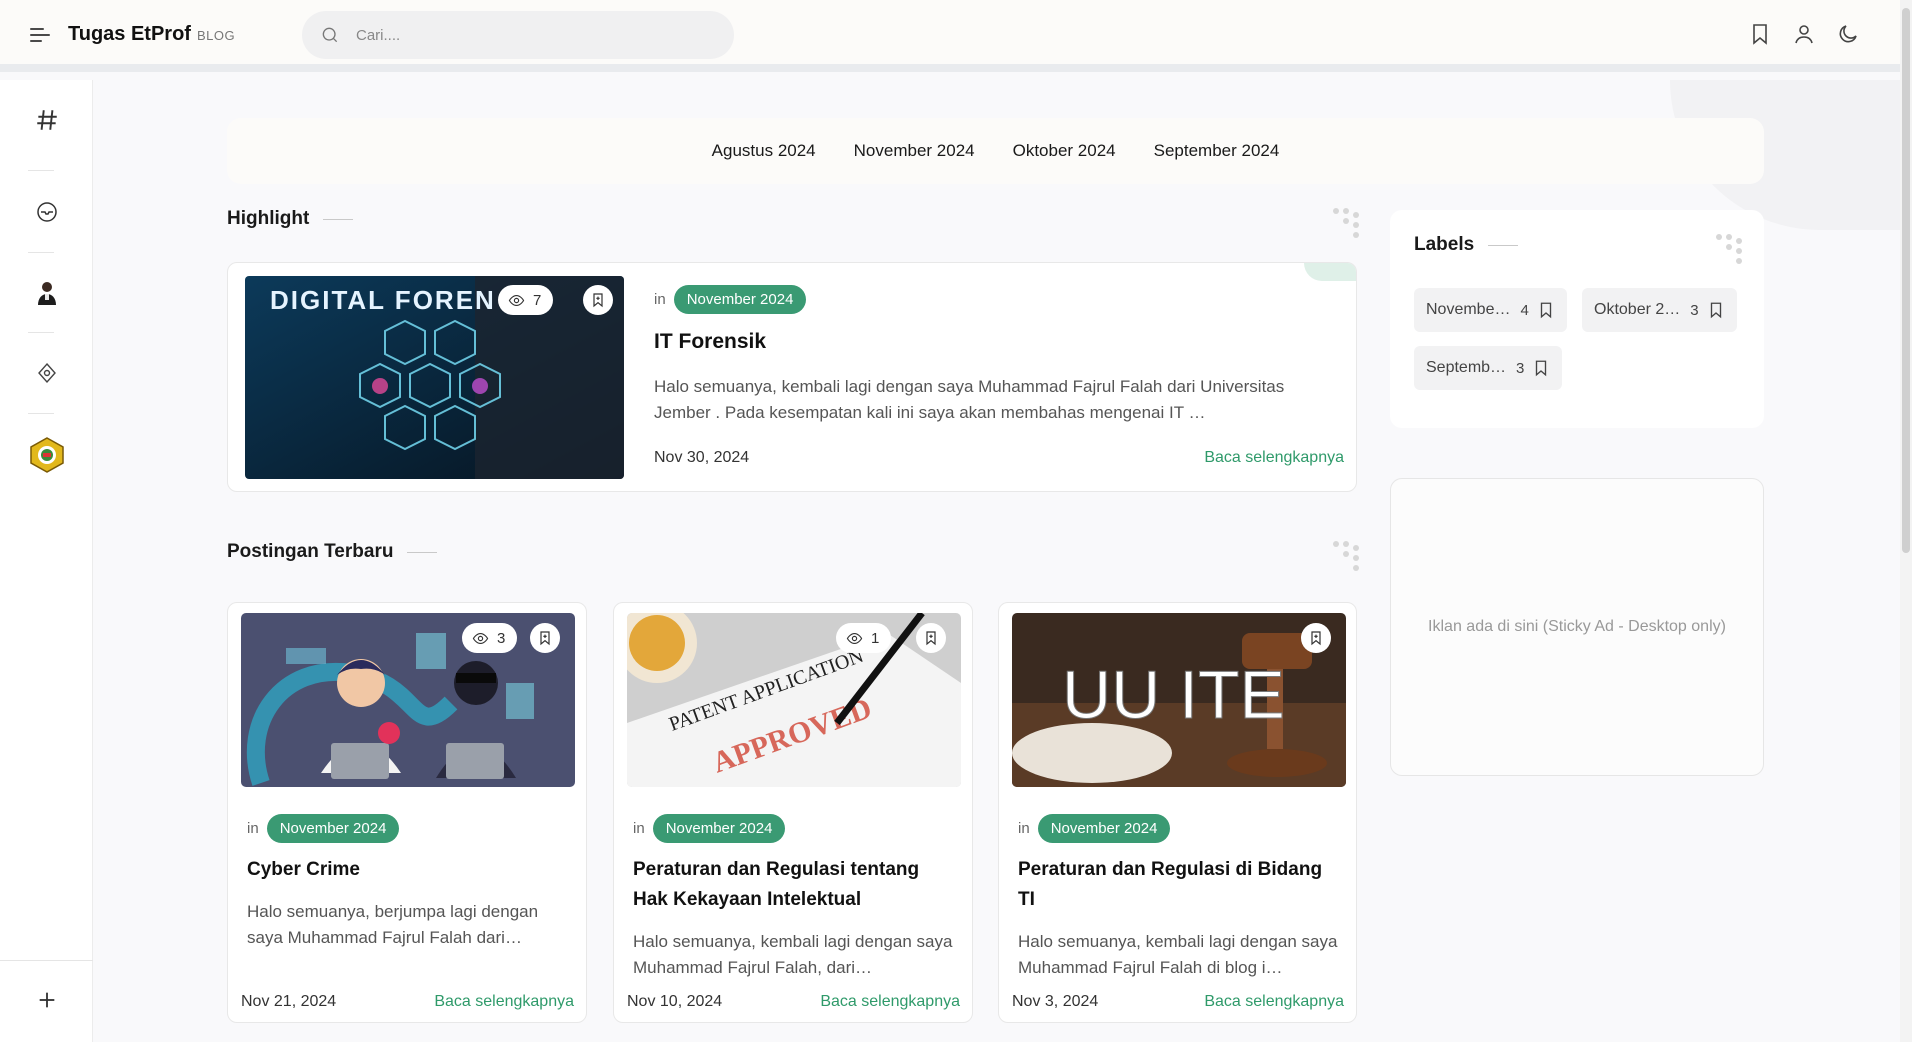  Describe the element at coordinates (434, 377) in the screenshot. I see `post-thumbnail: DIGITAL FOREN` at that location.